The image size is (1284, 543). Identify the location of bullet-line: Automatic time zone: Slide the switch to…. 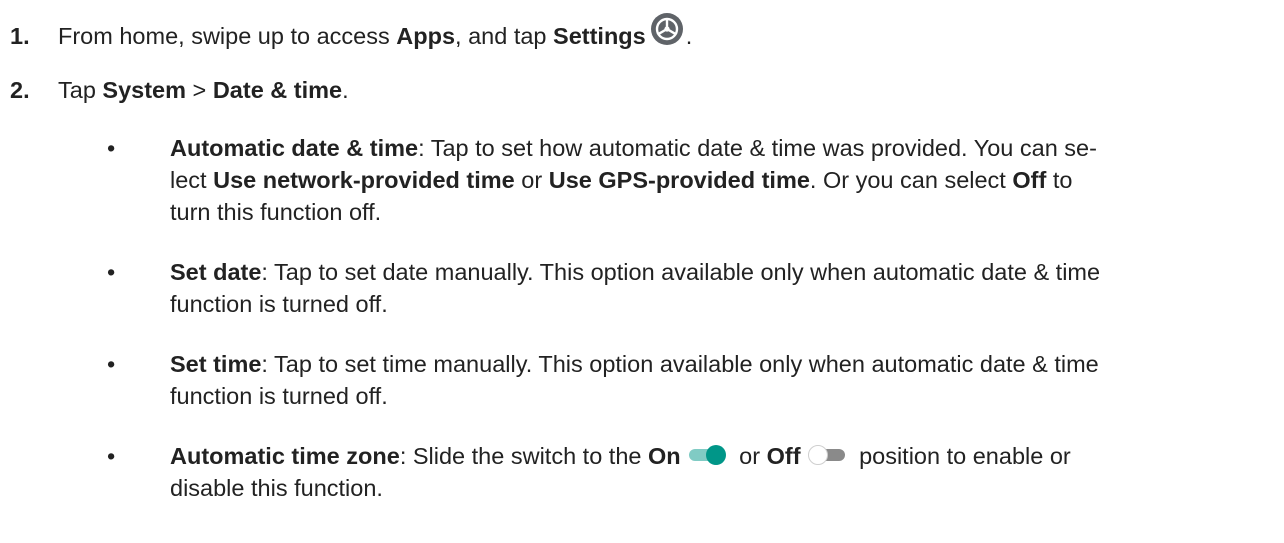
(727, 456).